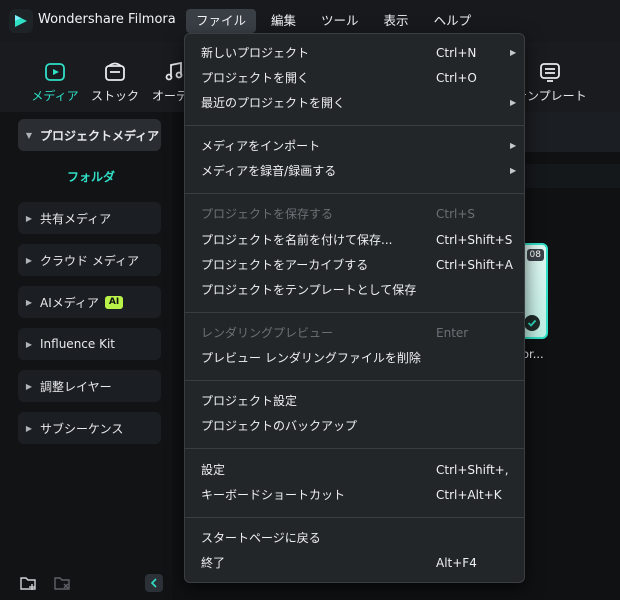  What do you see at coordinates (396, 21) in the screenshot?
I see `menu-view: 表示` at bounding box center [396, 21].